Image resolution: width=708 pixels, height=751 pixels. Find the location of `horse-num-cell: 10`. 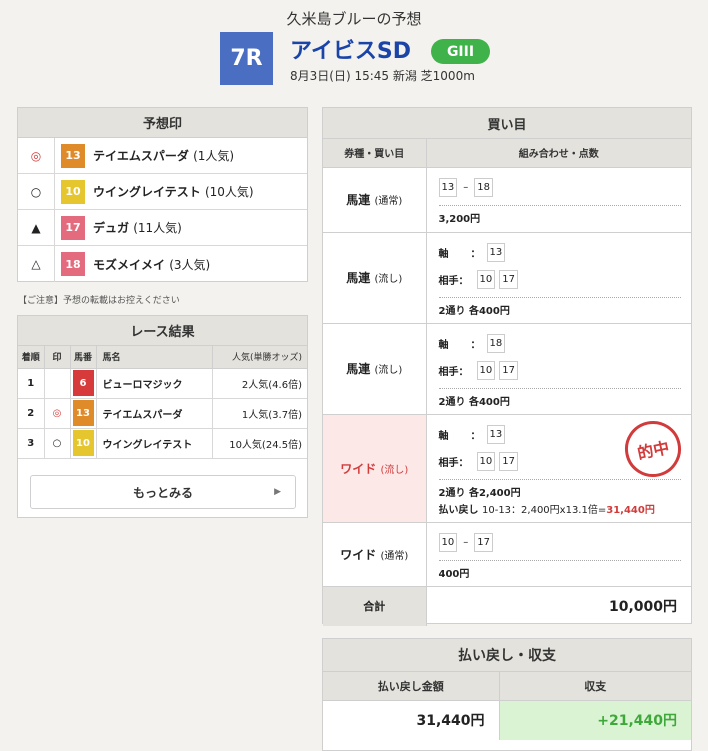

horse-num-cell: 10 is located at coordinates (83, 443).